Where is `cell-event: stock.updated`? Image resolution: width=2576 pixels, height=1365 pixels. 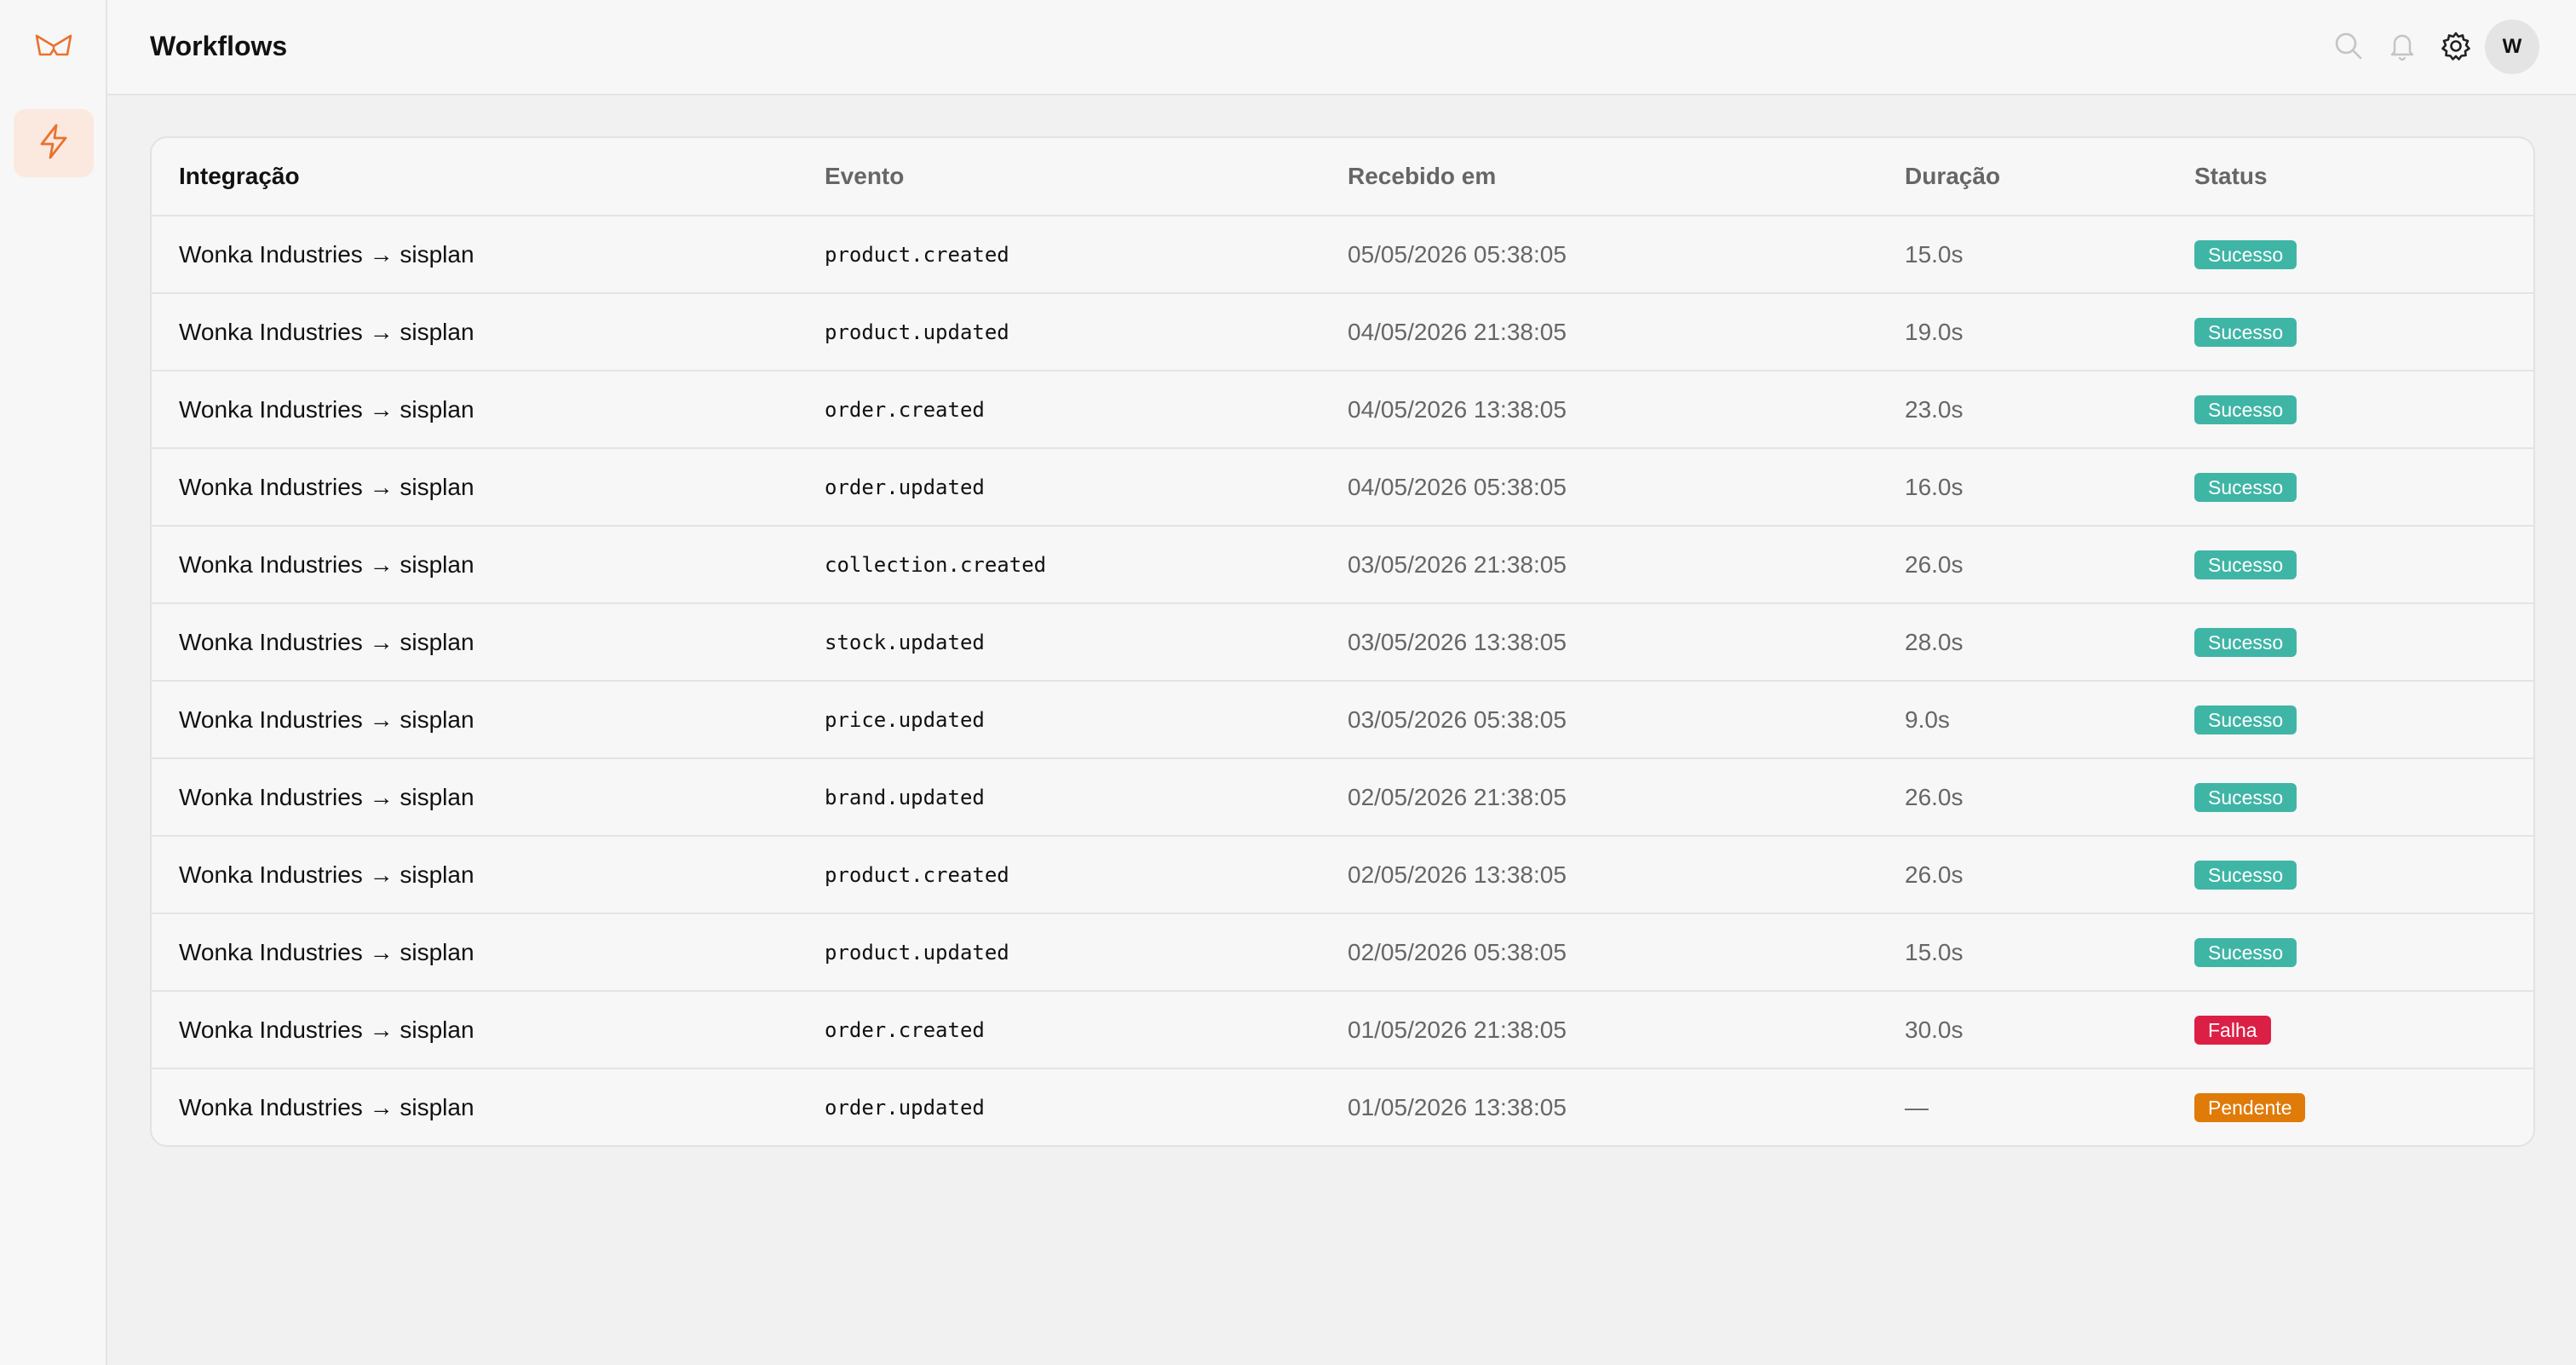 cell-event: stock.updated is located at coordinates (1086, 642).